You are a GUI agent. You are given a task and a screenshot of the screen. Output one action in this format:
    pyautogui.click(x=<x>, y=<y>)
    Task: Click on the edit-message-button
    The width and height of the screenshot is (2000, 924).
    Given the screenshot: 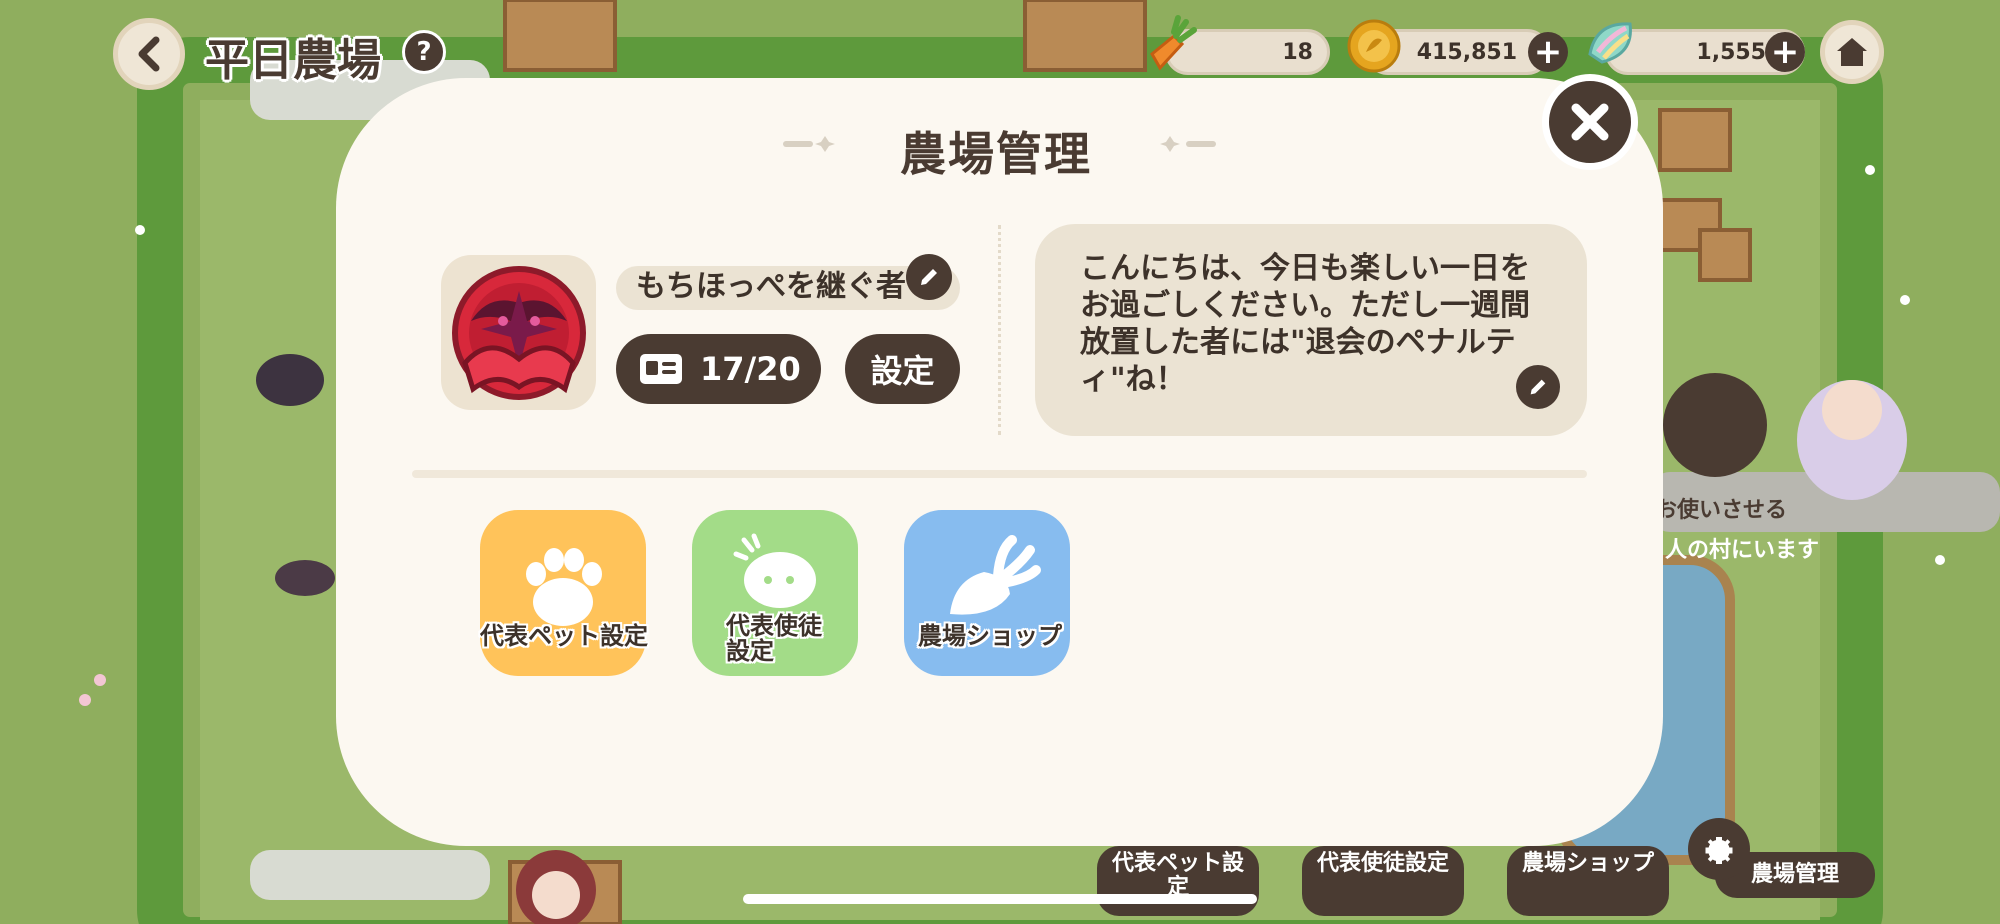 What is the action you would take?
    pyautogui.click(x=1538, y=387)
    